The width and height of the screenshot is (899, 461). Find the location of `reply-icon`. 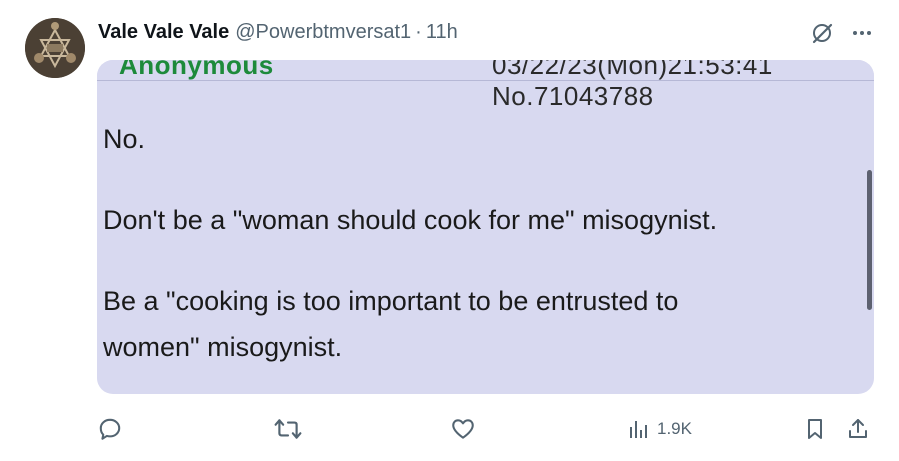

reply-icon is located at coordinates (110, 429).